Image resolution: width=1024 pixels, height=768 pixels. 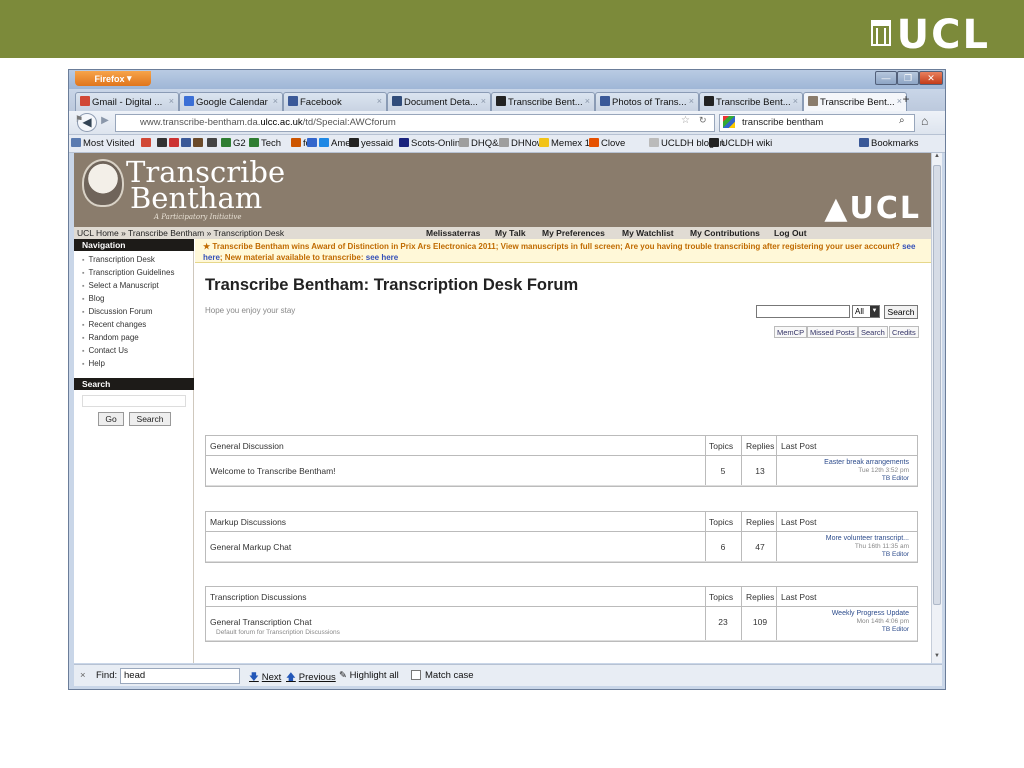 What do you see at coordinates (886, 78) in the screenshot?
I see `minimize-button: —` at bounding box center [886, 78].